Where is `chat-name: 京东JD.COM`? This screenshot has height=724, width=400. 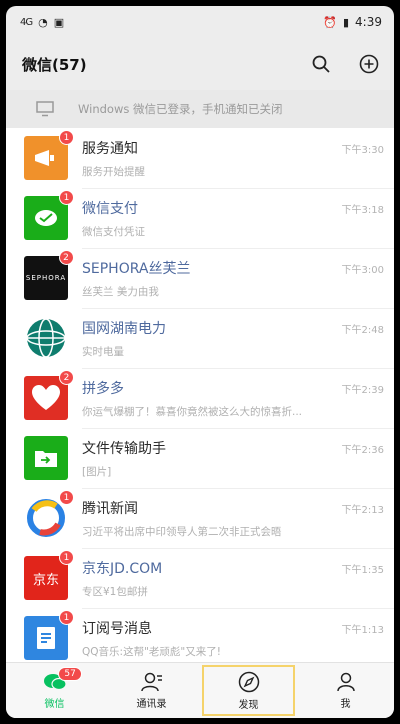
chat-name: 京东JD.COM is located at coordinates (122, 568).